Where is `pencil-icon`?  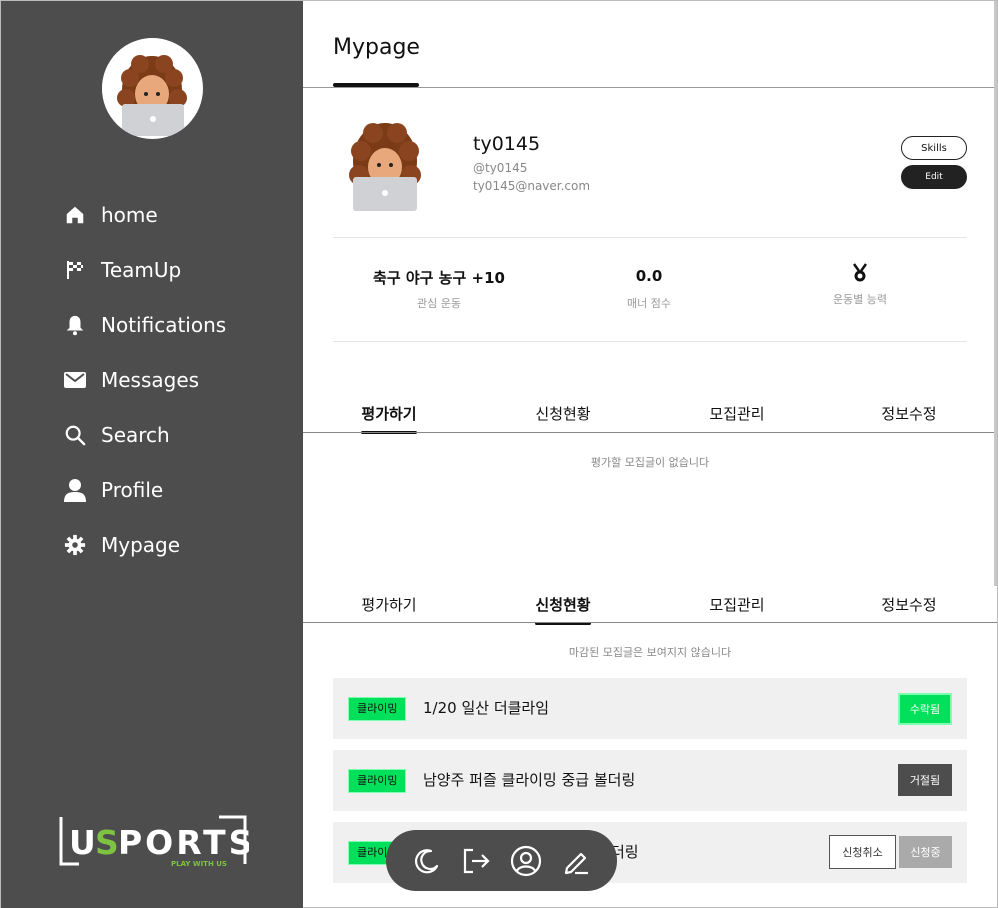 pencil-icon is located at coordinates (576, 861).